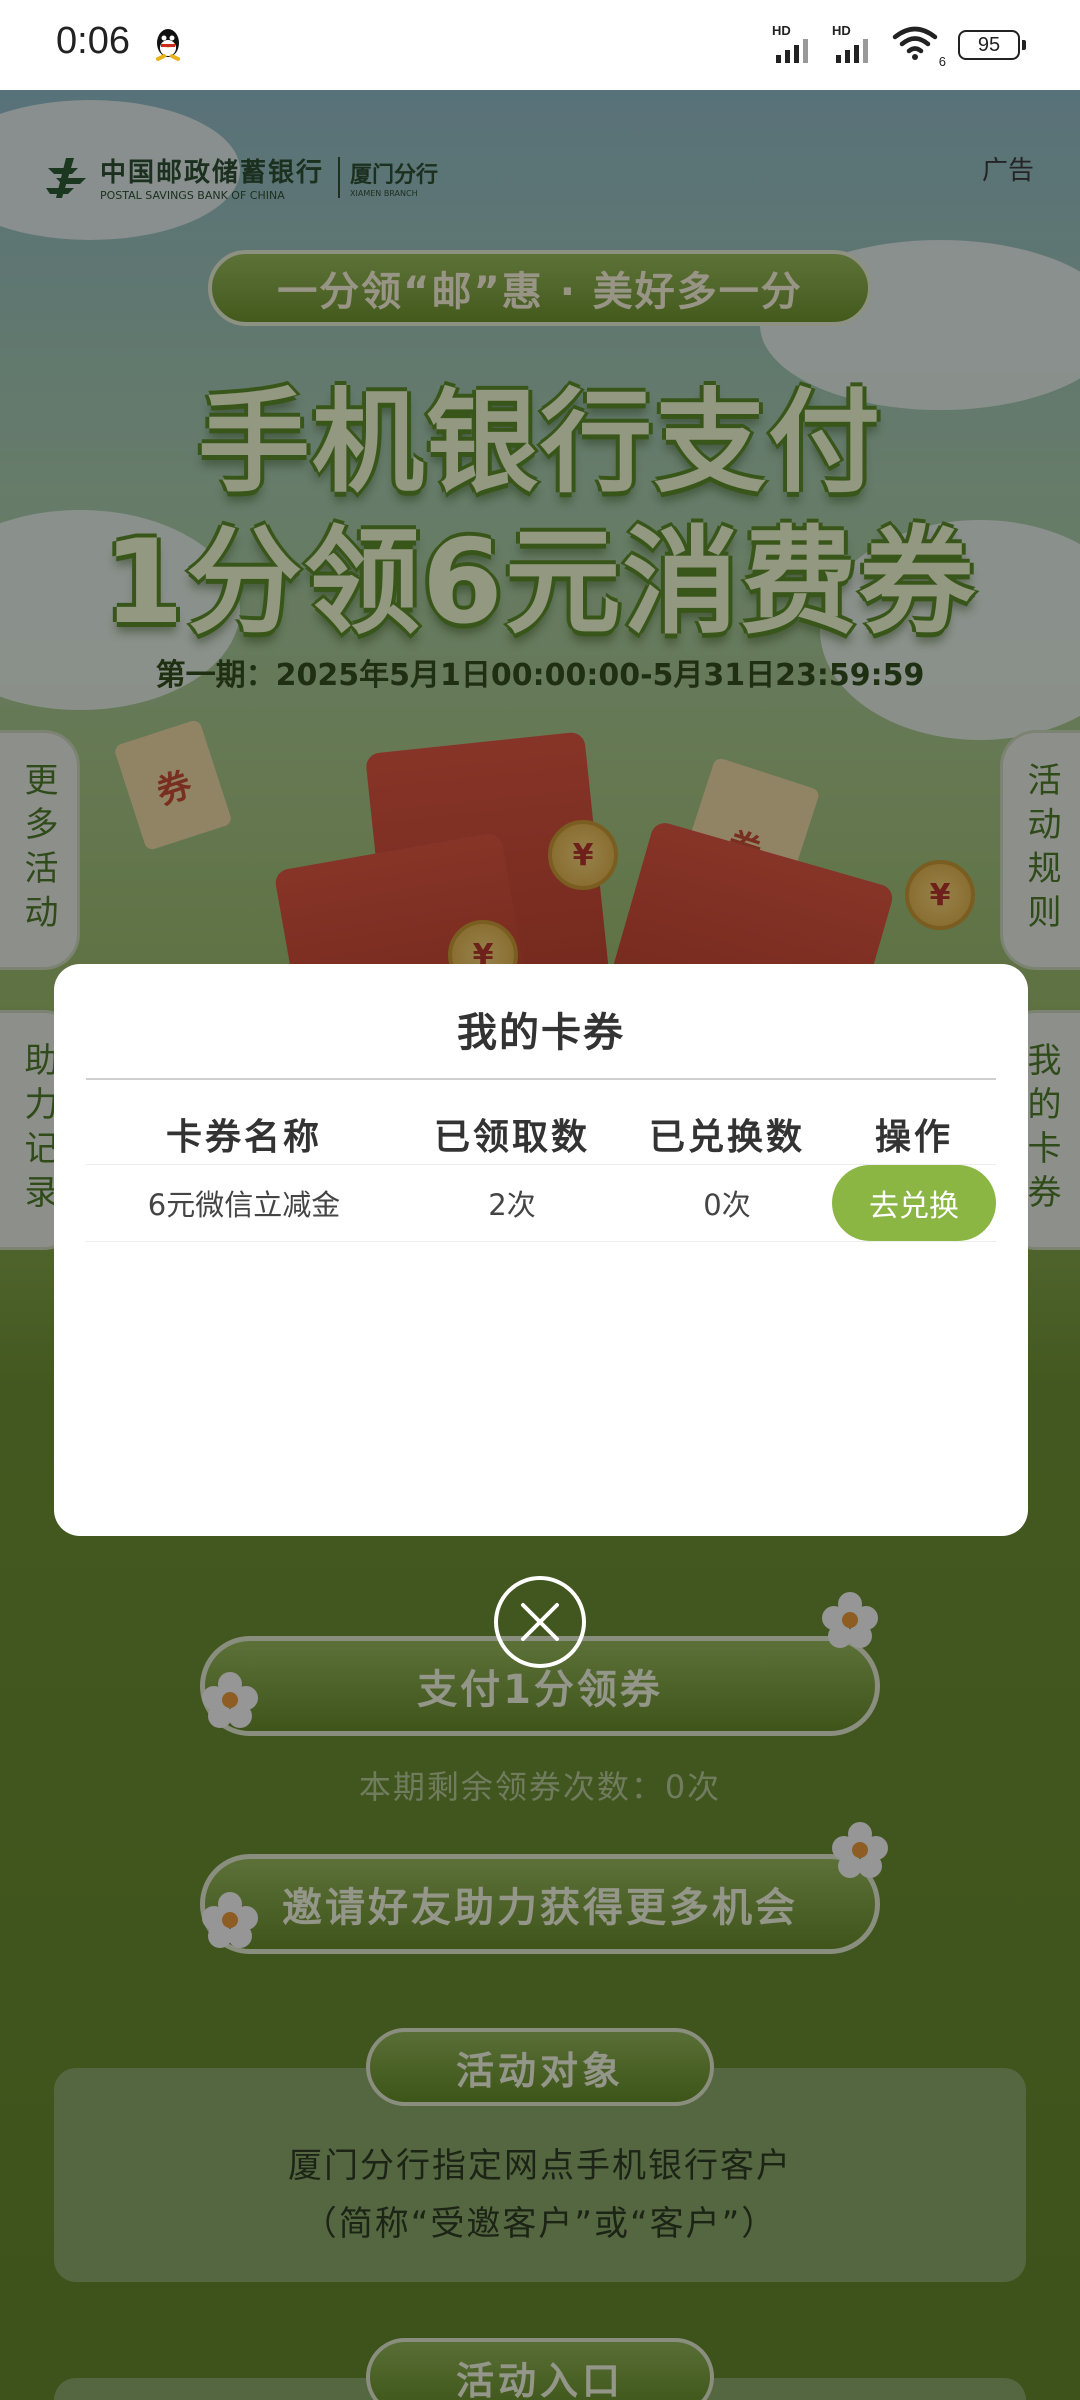 The width and height of the screenshot is (1080, 2400). I want to click on close-dialog-button, so click(540, 1622).